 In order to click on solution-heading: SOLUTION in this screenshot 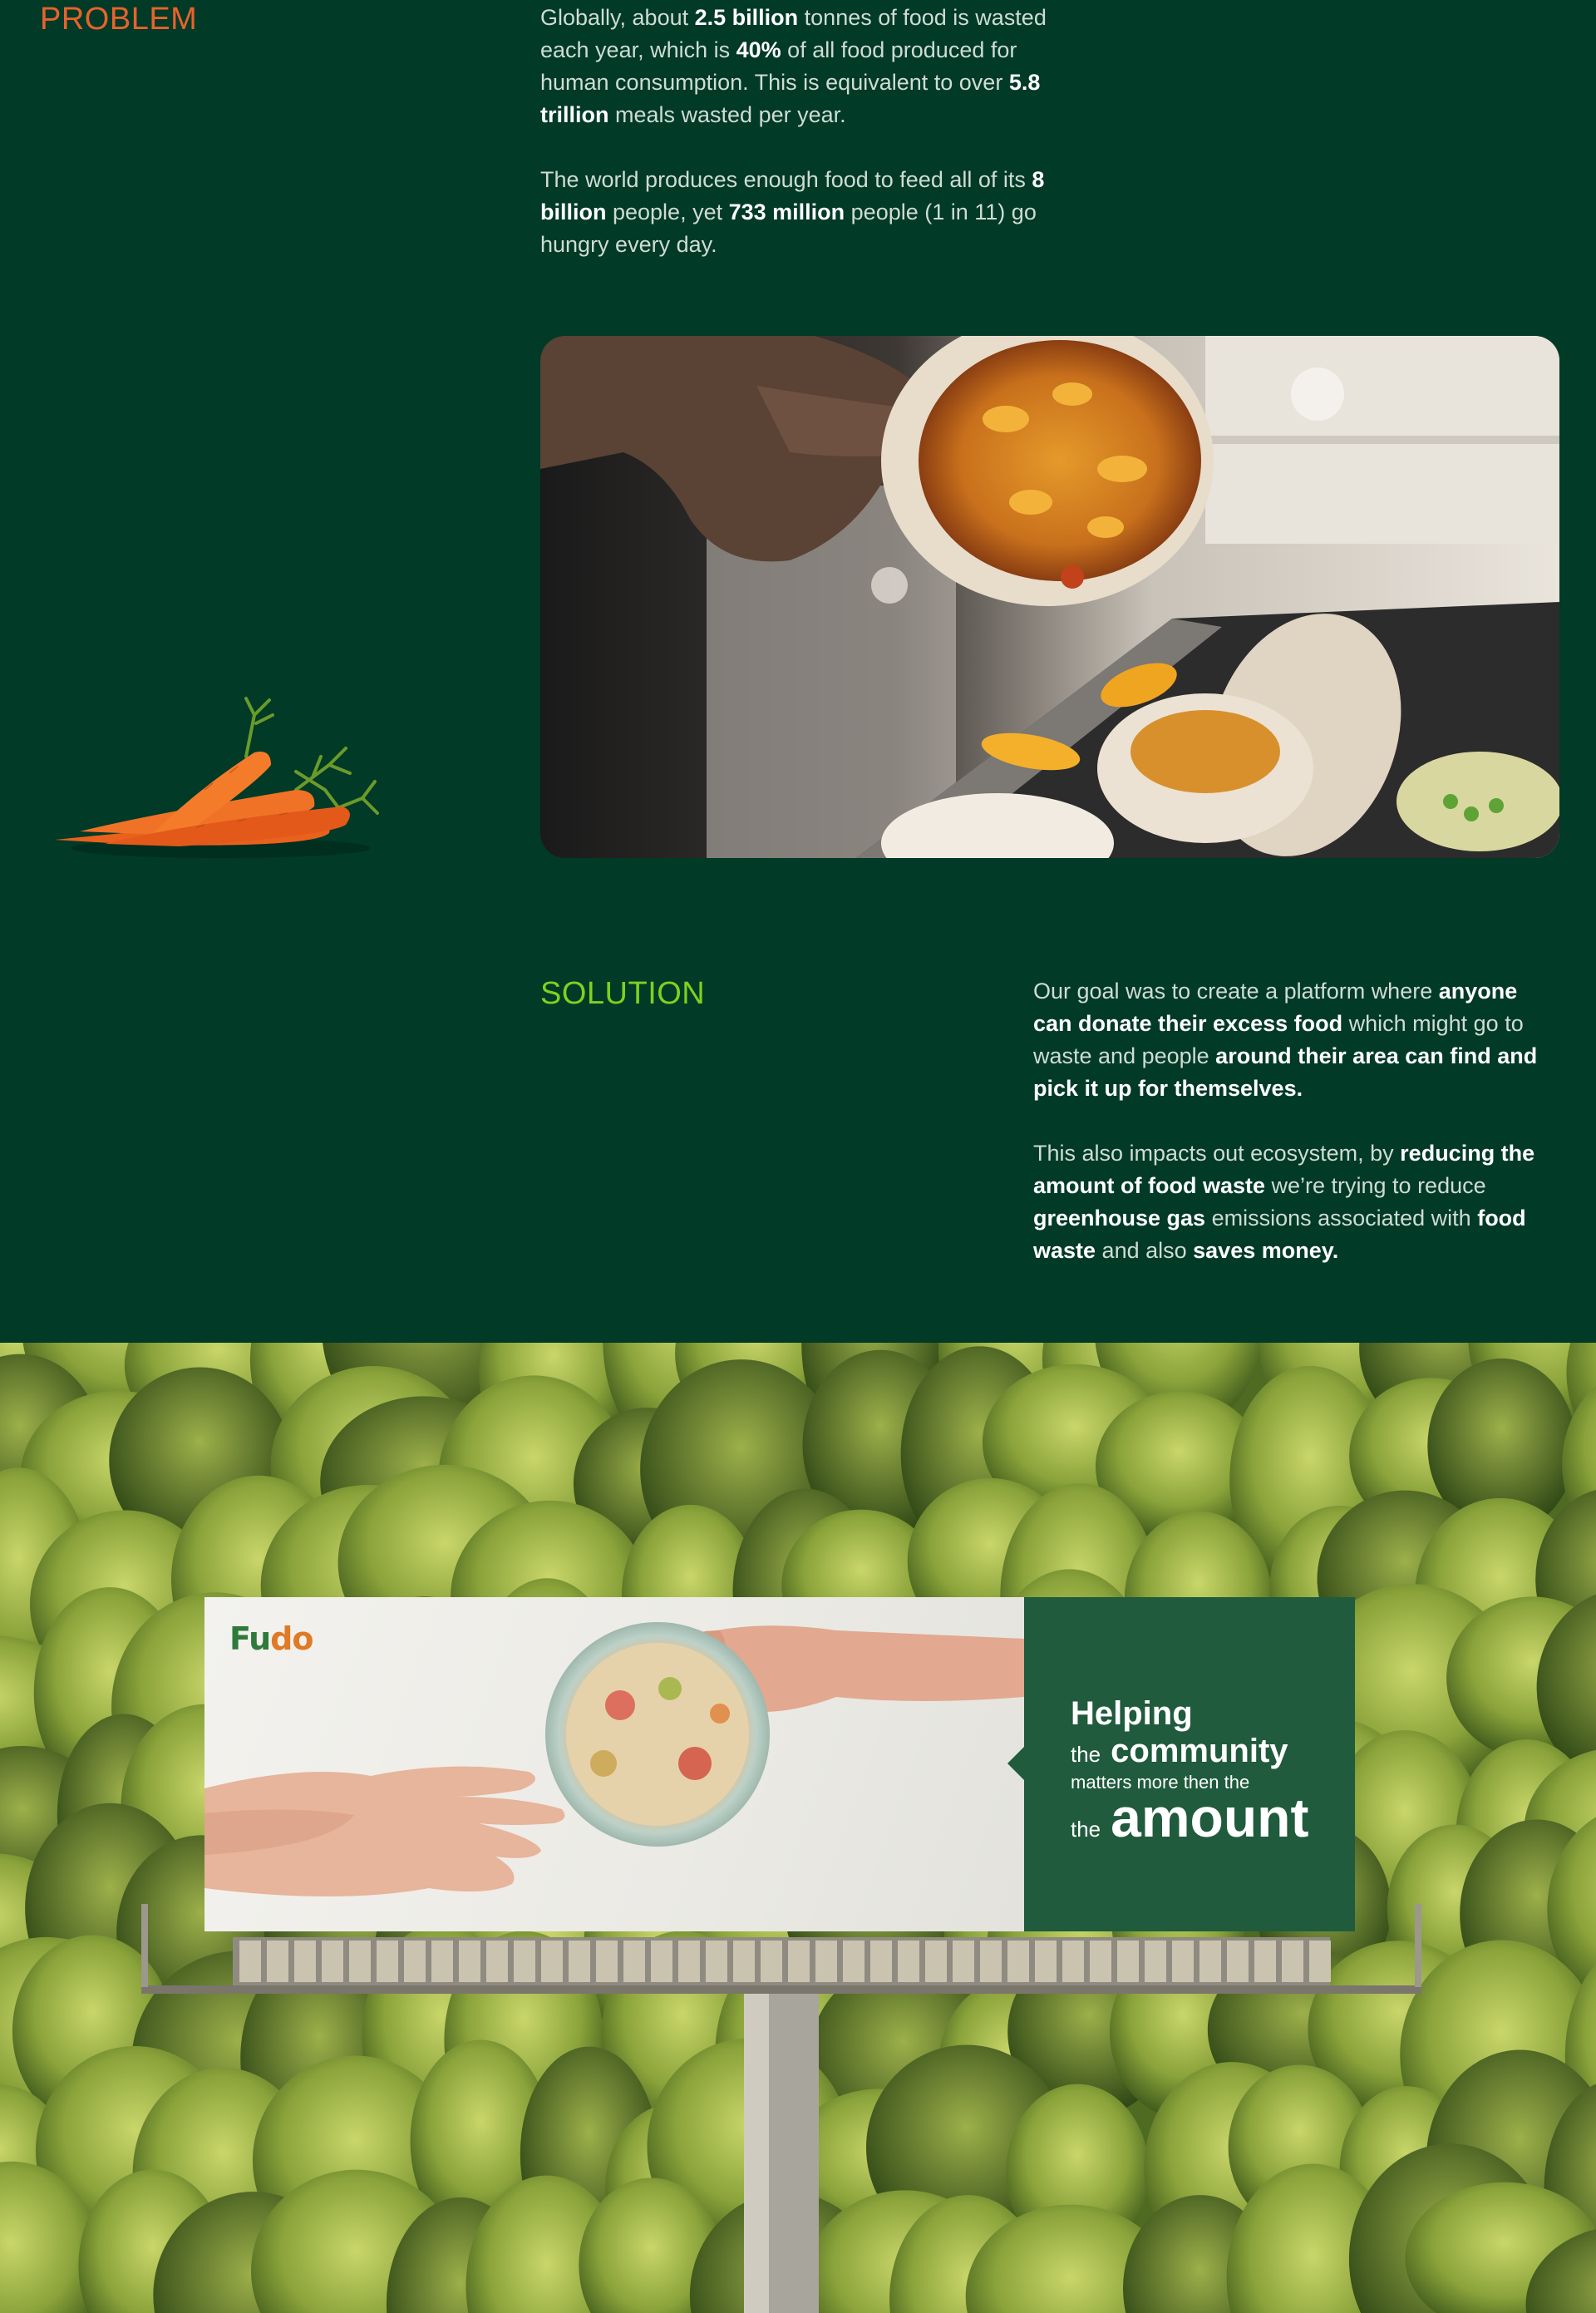, I will do `click(623, 993)`.